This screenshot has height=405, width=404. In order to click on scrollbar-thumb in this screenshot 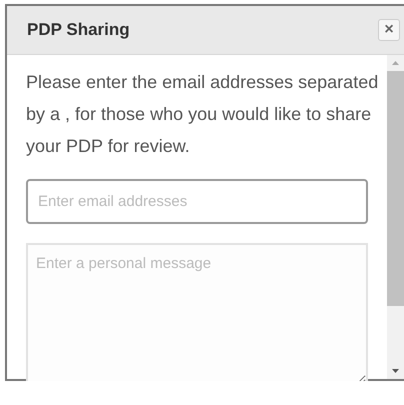, I will do `click(395, 188)`.